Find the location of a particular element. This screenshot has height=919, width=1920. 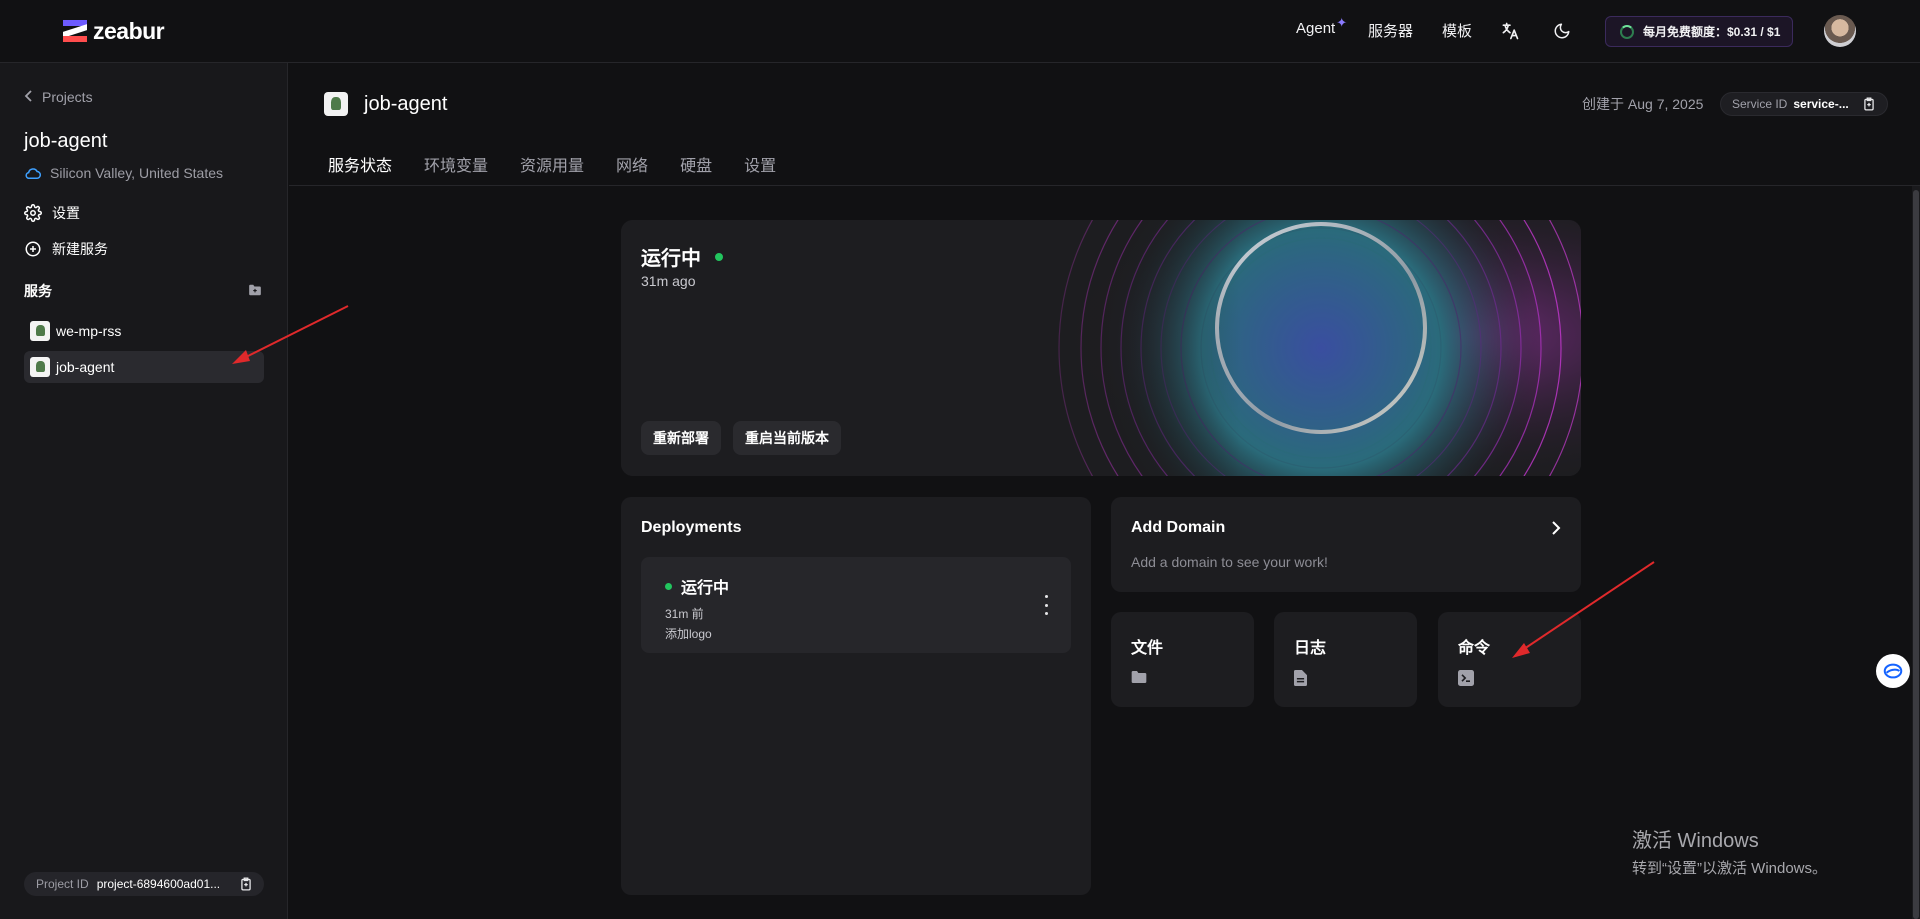

watermark-line-2: 转到“设置”以激活 Windows。 is located at coordinates (1730, 868).